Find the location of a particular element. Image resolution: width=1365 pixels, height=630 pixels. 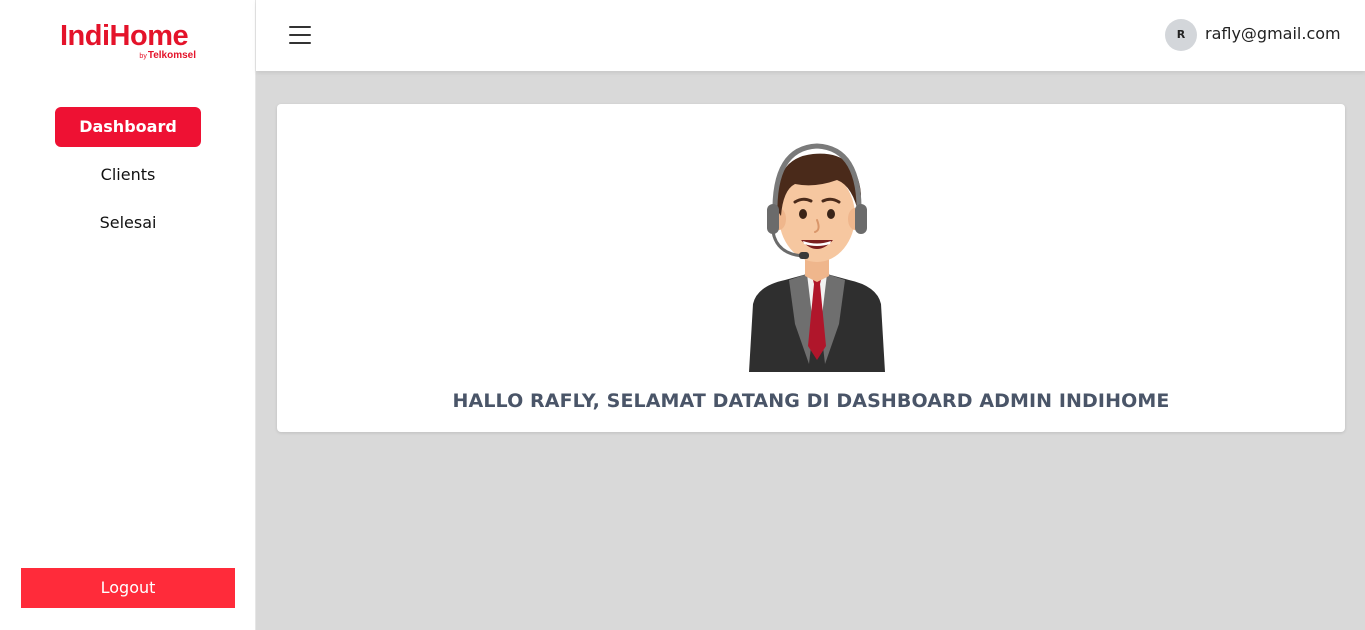

user-email: rafly@gmail.com is located at coordinates (1273, 33).